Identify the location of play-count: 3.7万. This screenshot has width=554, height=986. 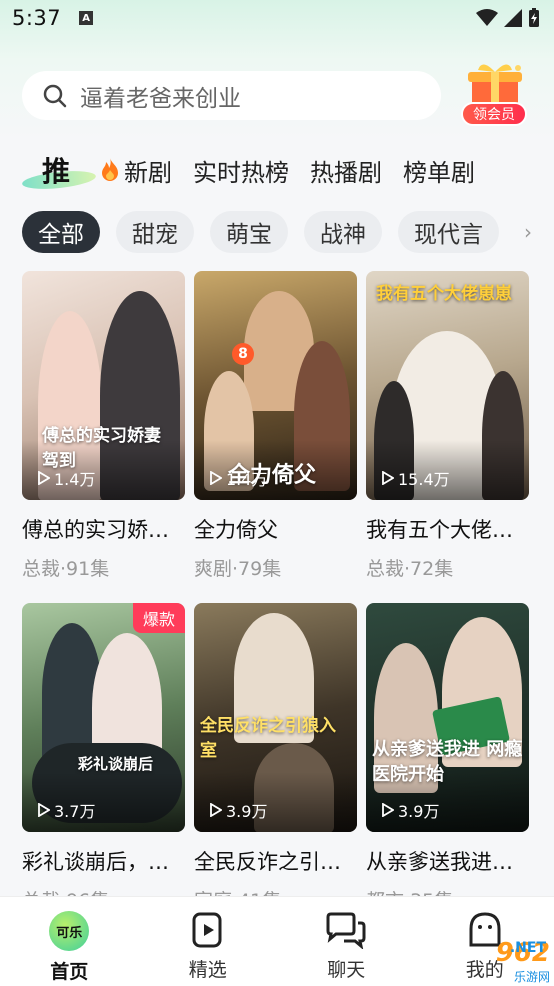
(66, 810).